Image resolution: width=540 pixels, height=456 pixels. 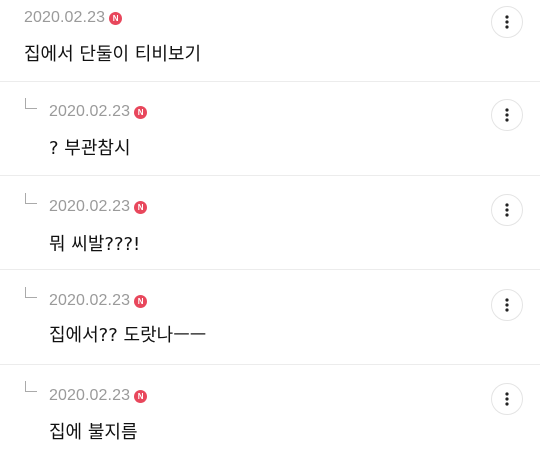 I want to click on comment-text: 뭐 씨발???!, so click(x=95, y=244).